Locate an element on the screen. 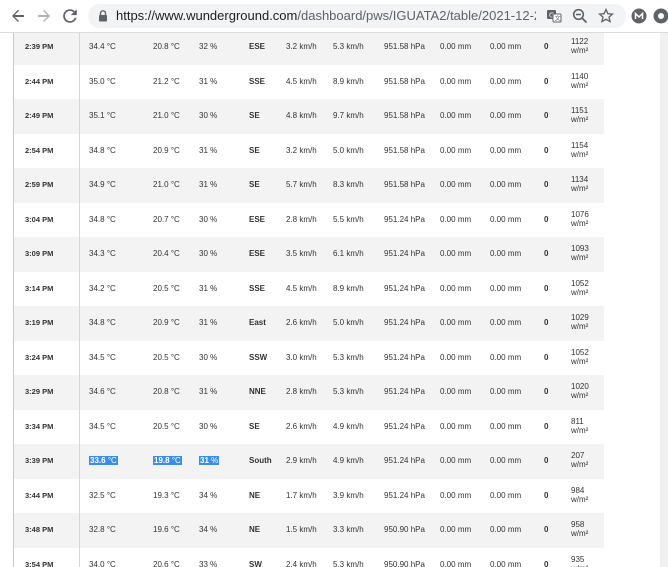 The width and height of the screenshot is (668, 567). extension-icon is located at coordinates (639, 16).